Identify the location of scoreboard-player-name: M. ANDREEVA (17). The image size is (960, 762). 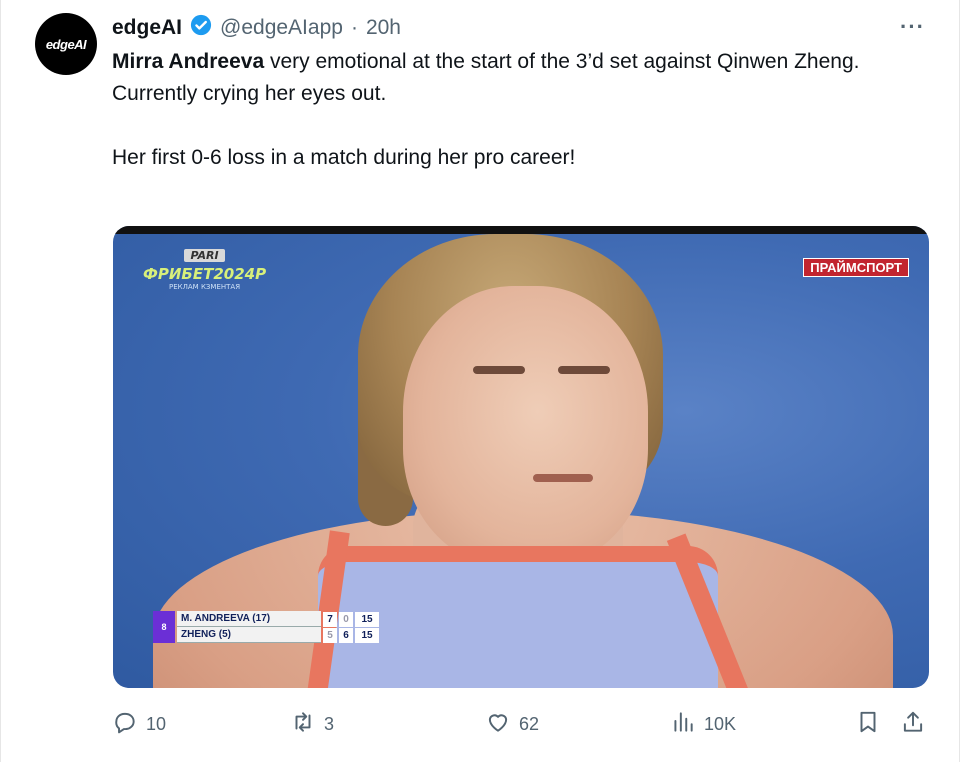
(249, 619).